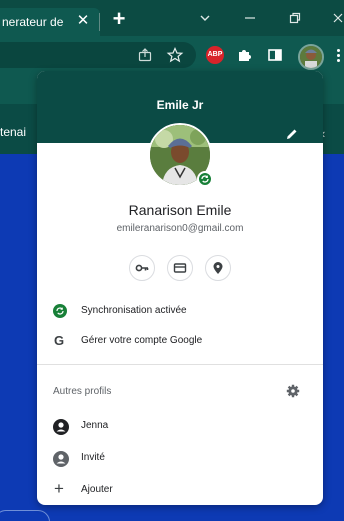  I want to click on manage-profiles-gear-icon, so click(293, 391).